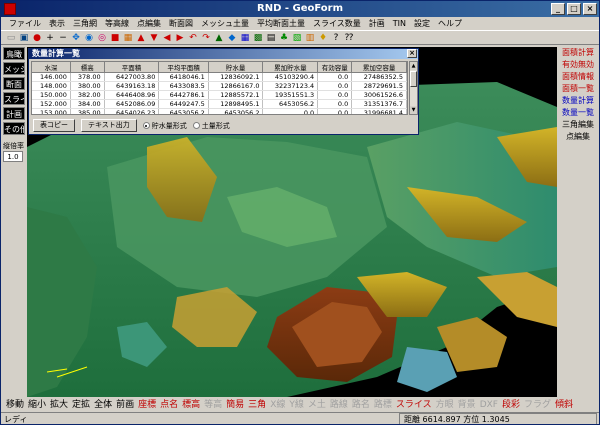 The image size is (600, 425). Describe the element at coordinates (57, 23) in the screenshot. I see `menu-item-1: 表示` at that location.